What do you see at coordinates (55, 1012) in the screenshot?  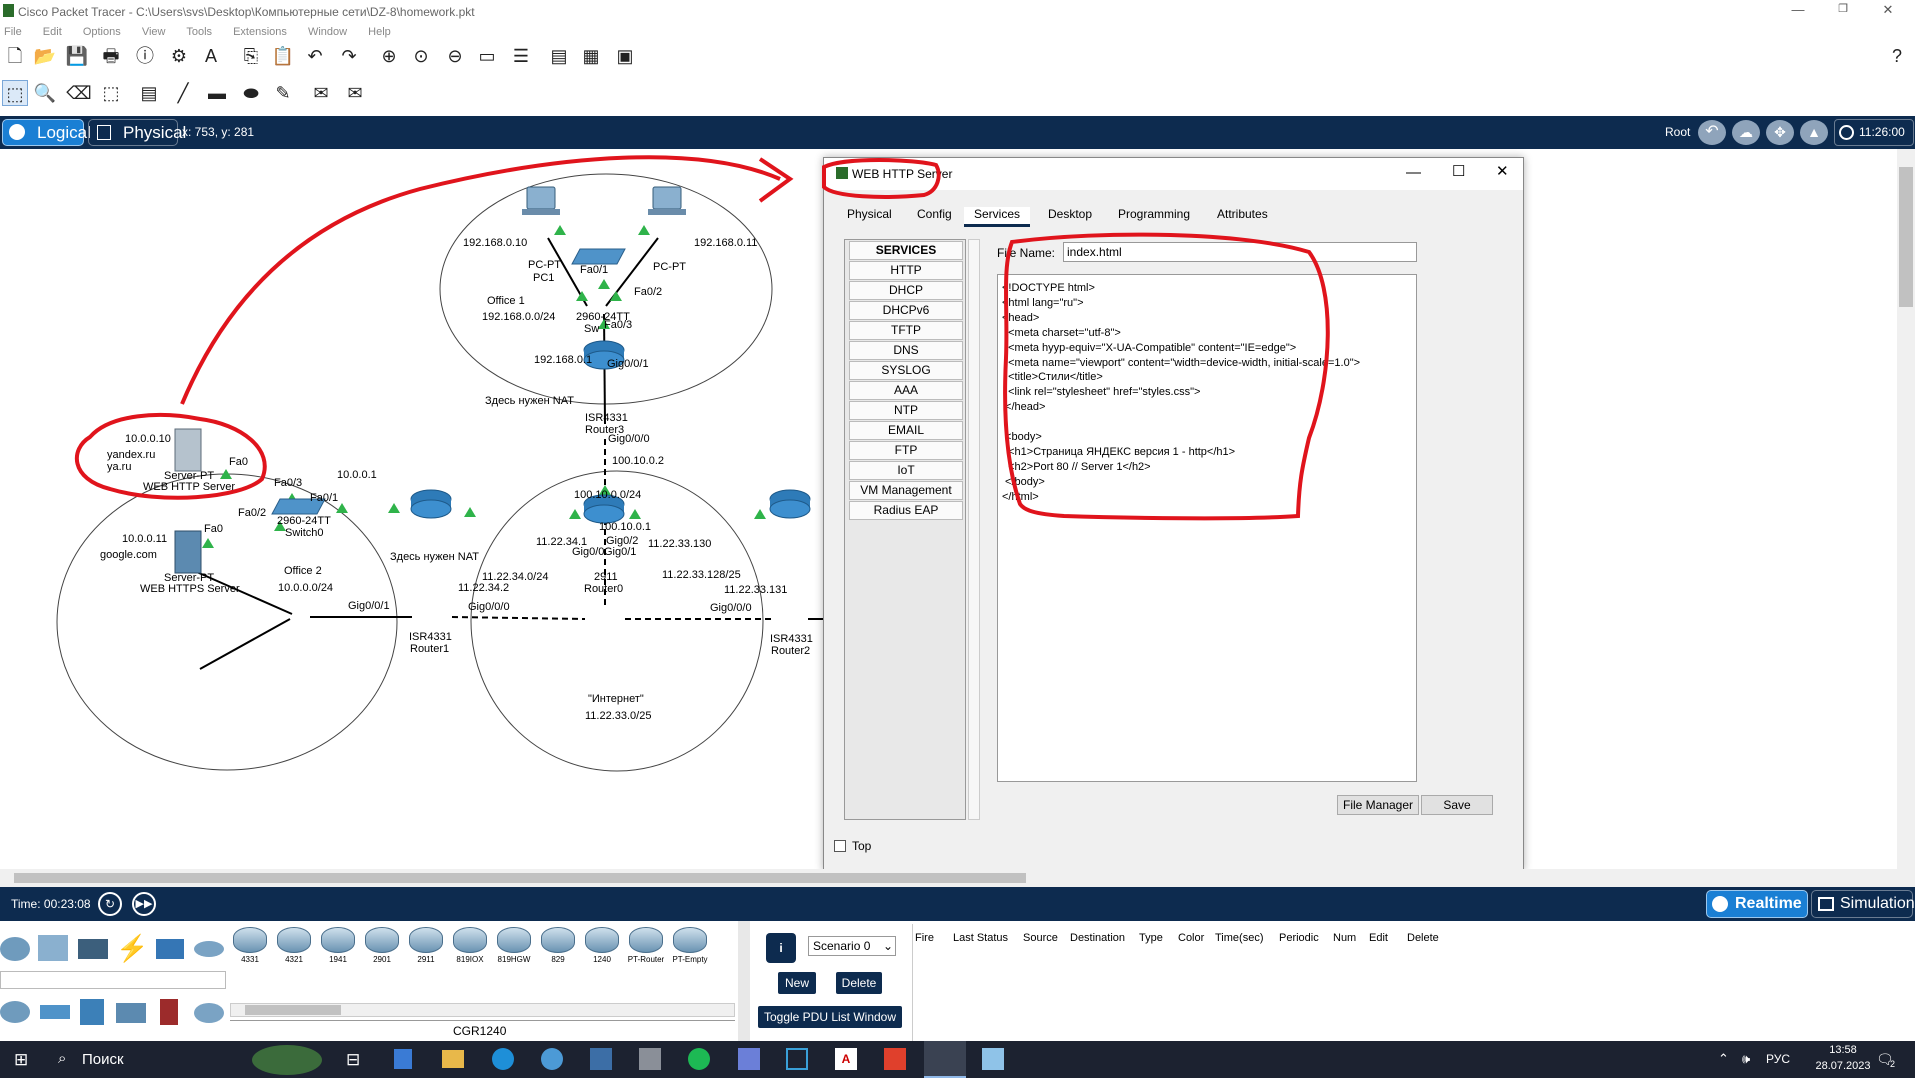 I see `switches-icon` at bounding box center [55, 1012].